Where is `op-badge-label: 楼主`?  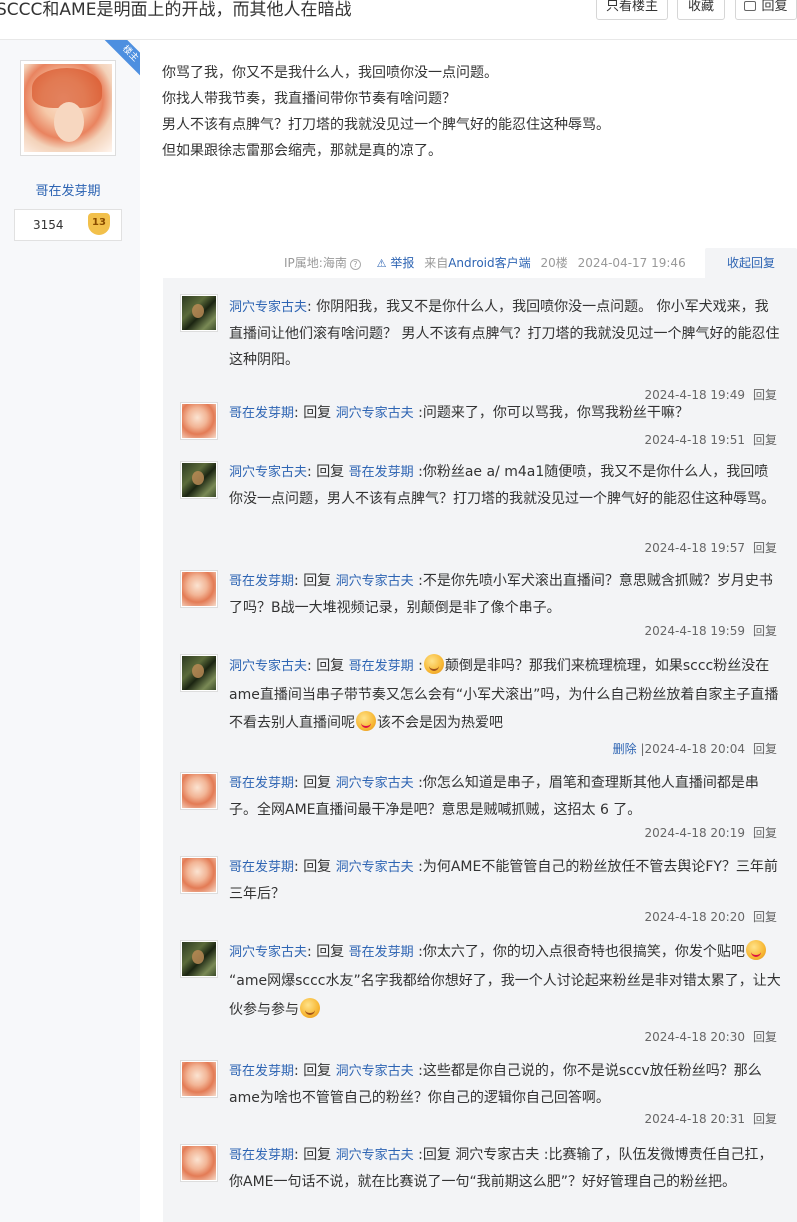
op-badge-label: 楼主 is located at coordinates (122, 60).